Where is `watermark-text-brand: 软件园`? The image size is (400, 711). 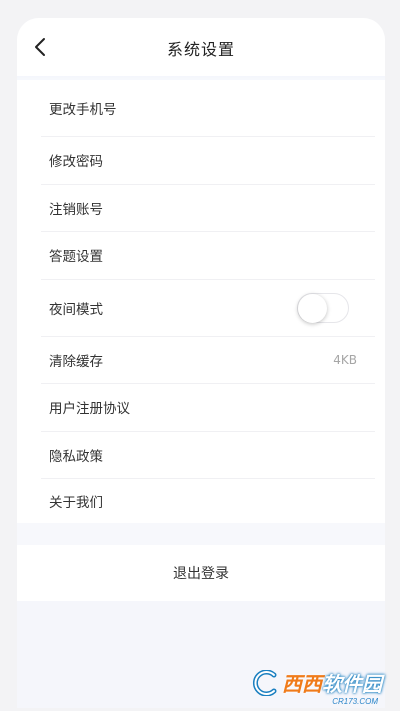 watermark-text-brand: 软件园 is located at coordinates (352, 685).